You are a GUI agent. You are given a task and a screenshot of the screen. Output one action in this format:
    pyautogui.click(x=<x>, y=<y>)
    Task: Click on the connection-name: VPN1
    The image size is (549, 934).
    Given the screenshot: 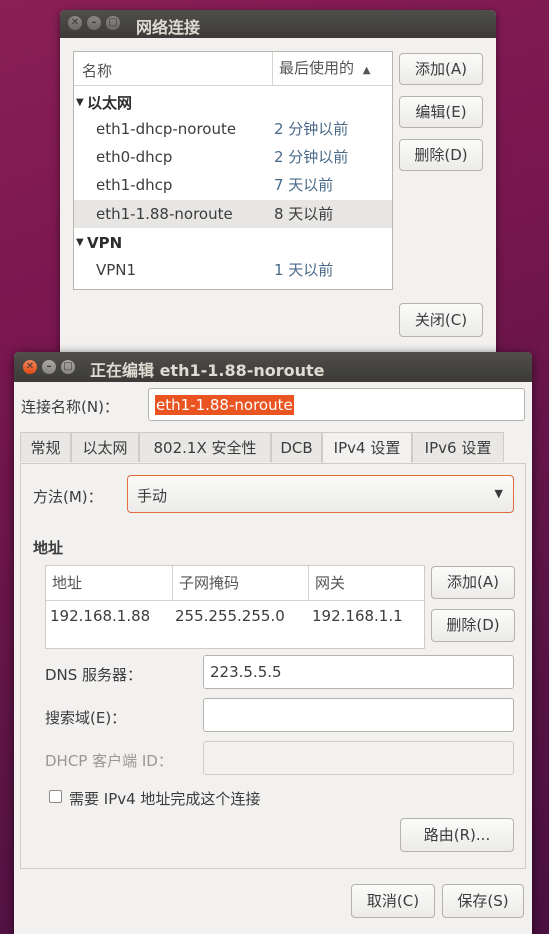 What is the action you would take?
    pyautogui.click(x=116, y=270)
    